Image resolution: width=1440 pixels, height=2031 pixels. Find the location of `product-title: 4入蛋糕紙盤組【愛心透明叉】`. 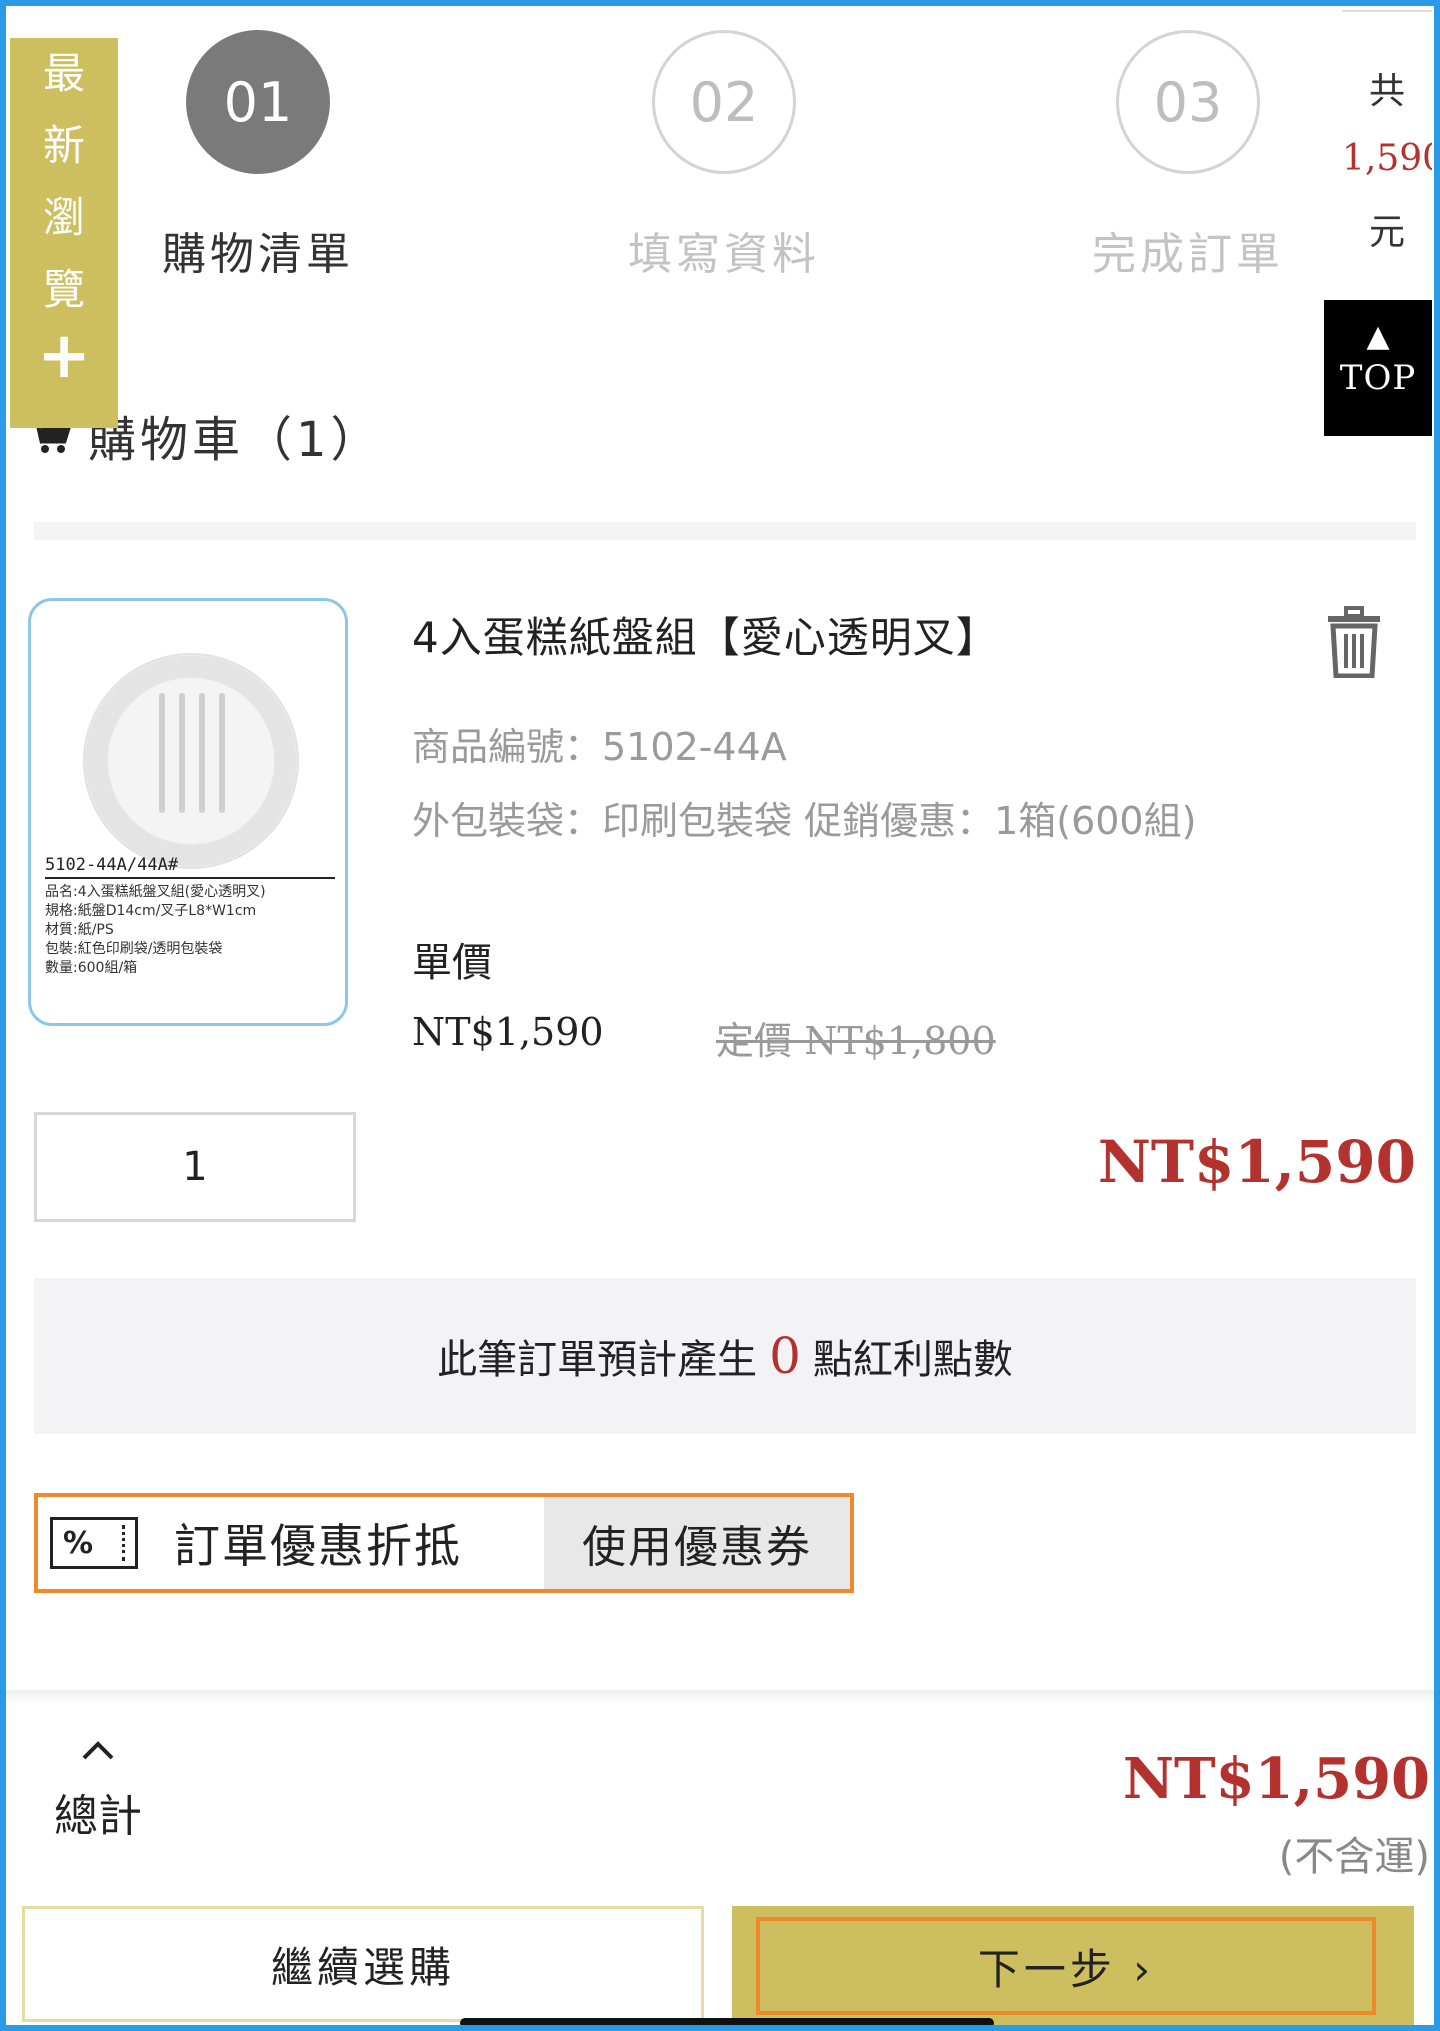

product-title: 4入蛋糕紙盤組【愛心透明叉】 is located at coordinates (705, 634).